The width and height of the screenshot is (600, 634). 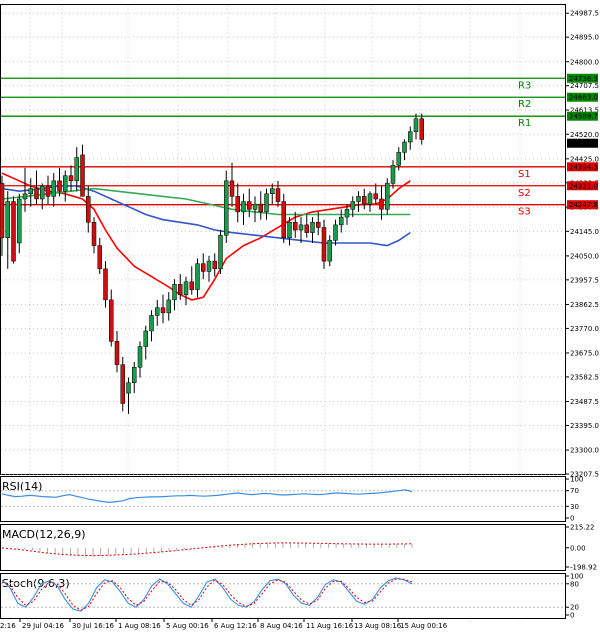 What do you see at coordinates (187, 626) in the screenshot?
I see `x-tick-label: 5 Aug 00:16` at bounding box center [187, 626].